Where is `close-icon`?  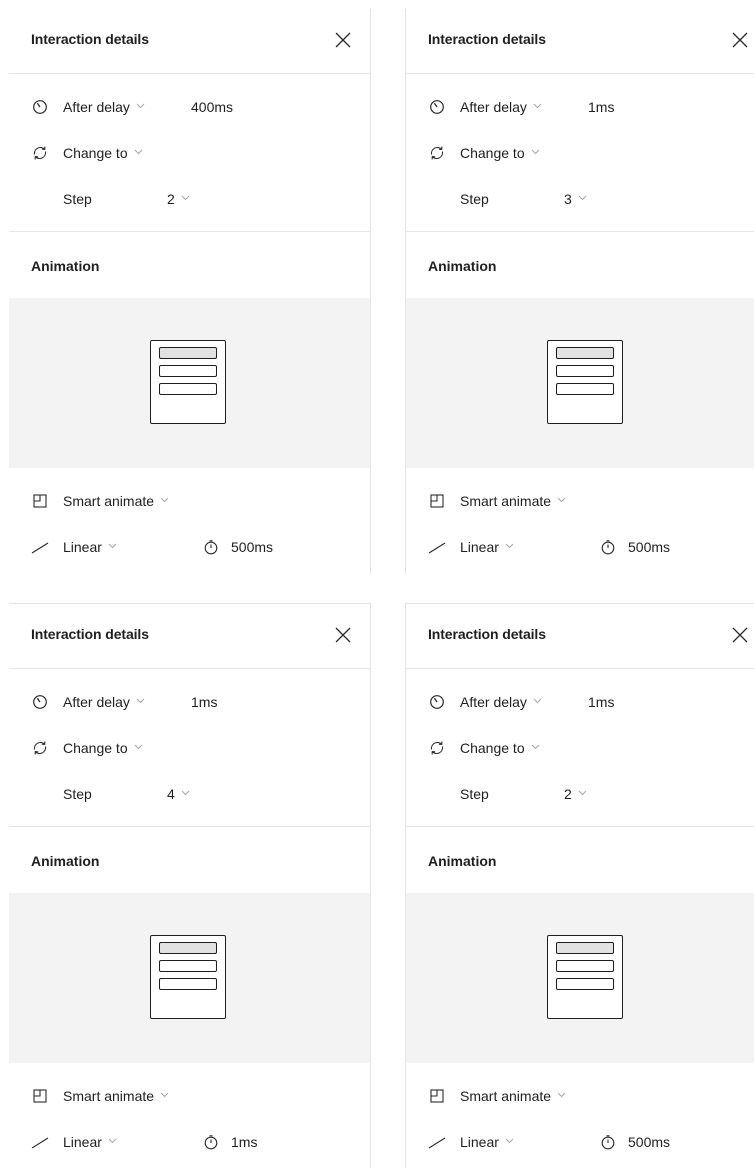
close-icon is located at coordinates (343, 40).